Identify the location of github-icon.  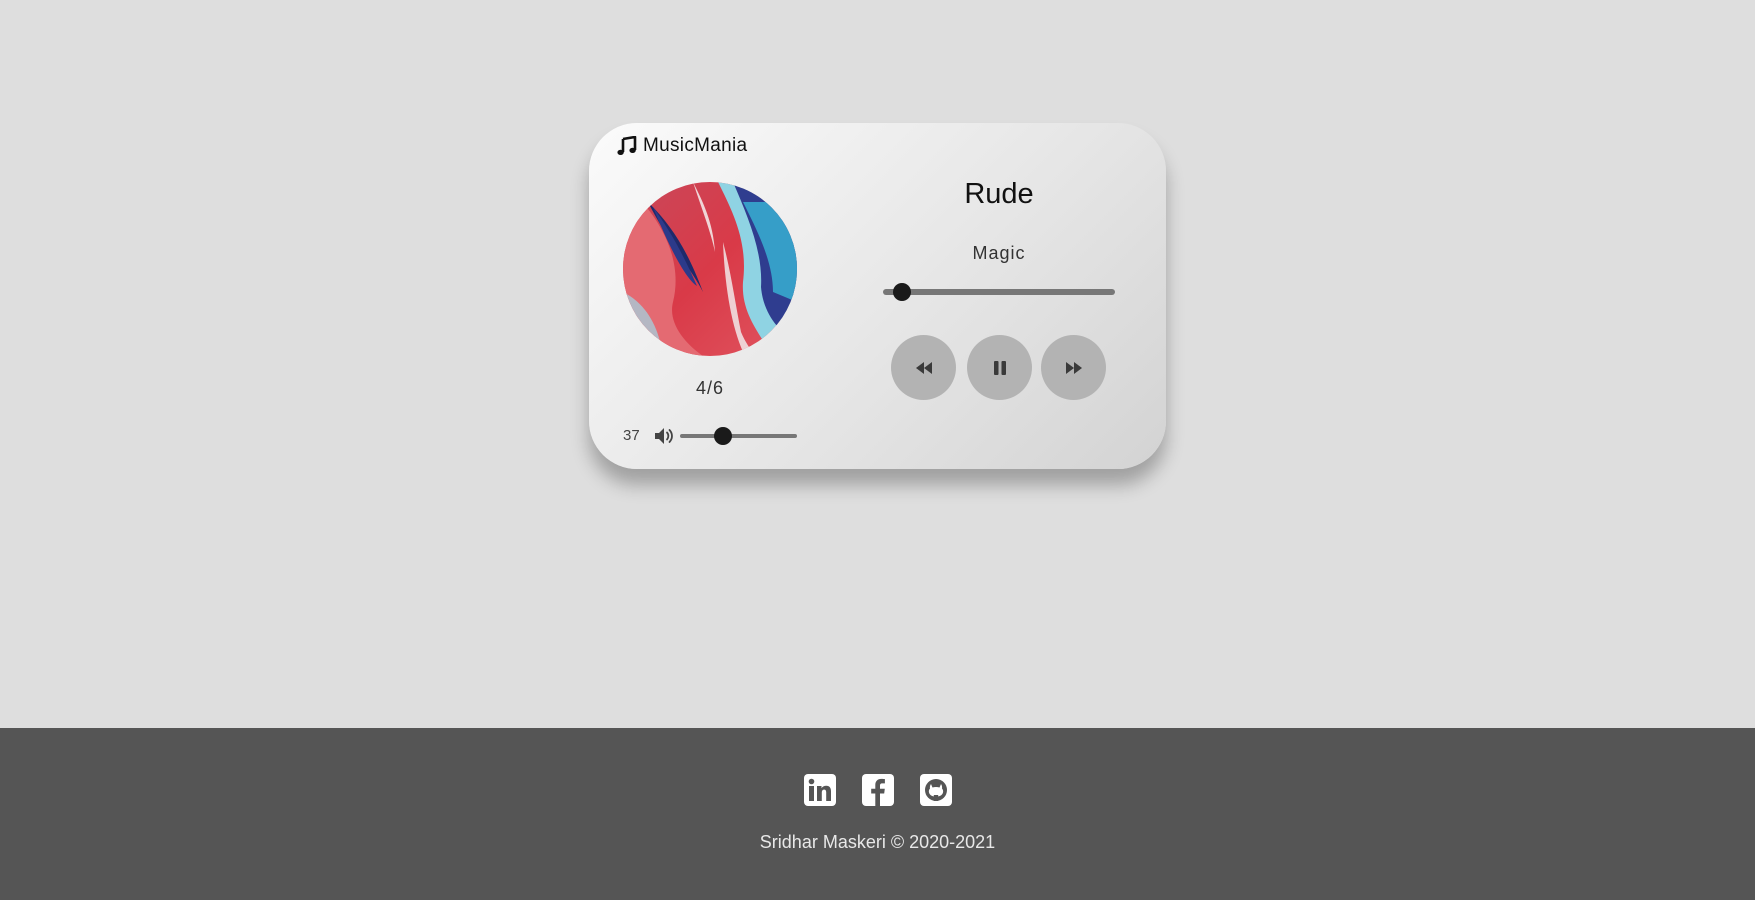
(935, 790).